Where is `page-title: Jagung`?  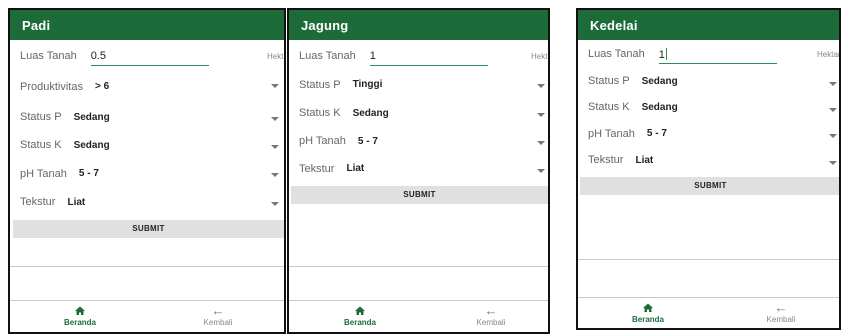 page-title: Jagung is located at coordinates (325, 25).